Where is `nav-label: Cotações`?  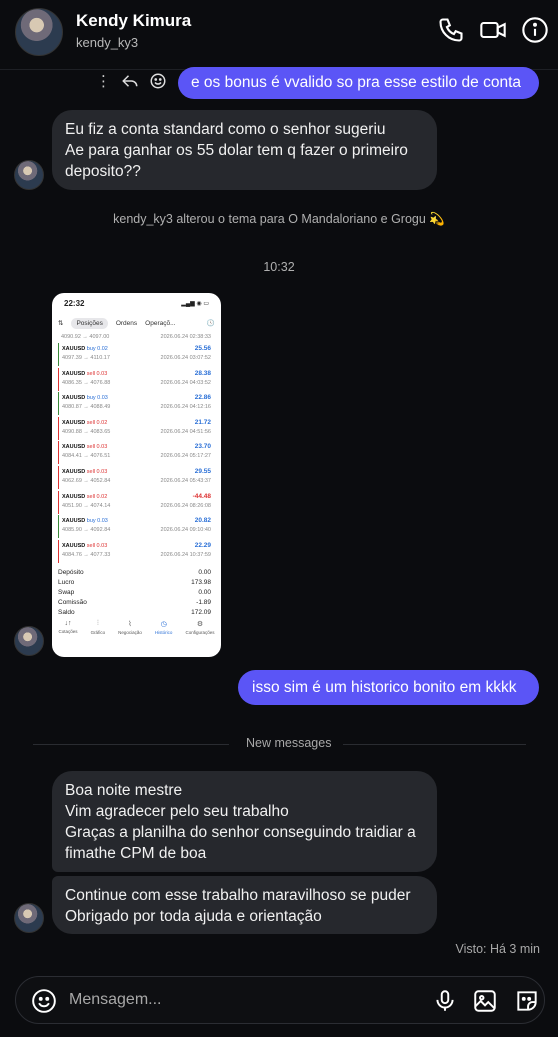 nav-label: Cotações is located at coordinates (68, 631).